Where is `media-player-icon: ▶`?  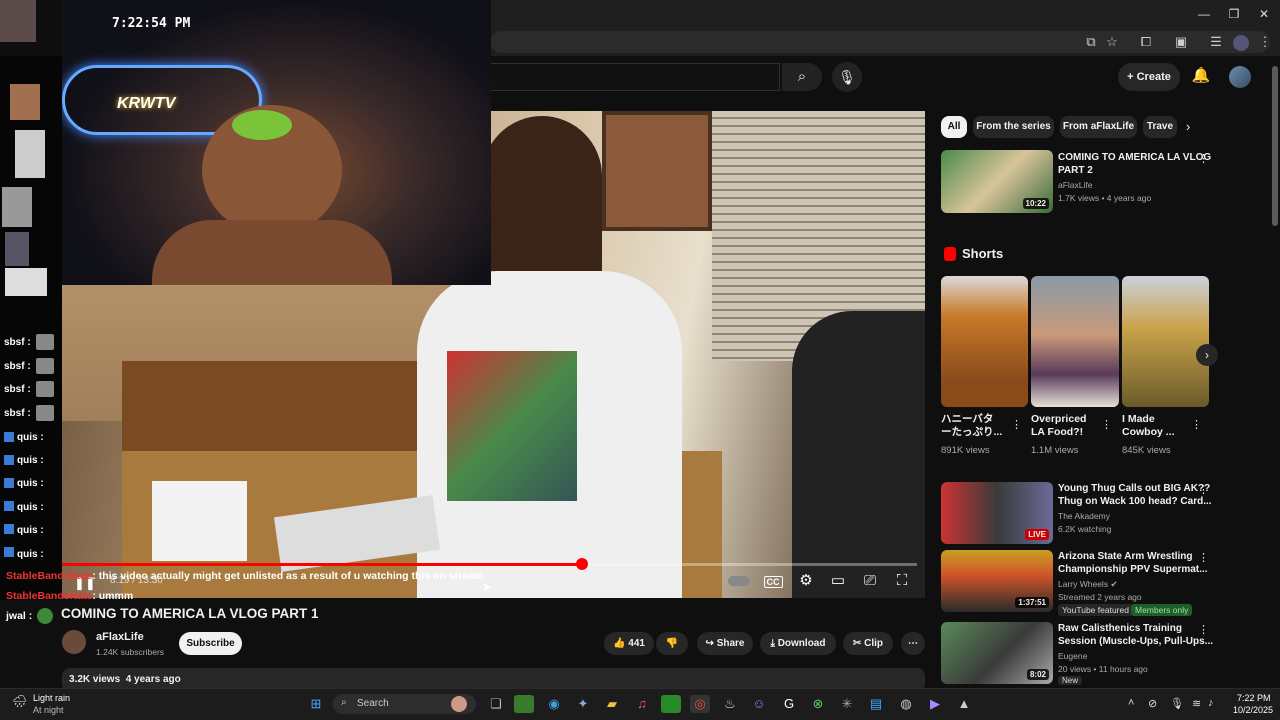
media-player-icon: ▶ is located at coordinates (935, 704).